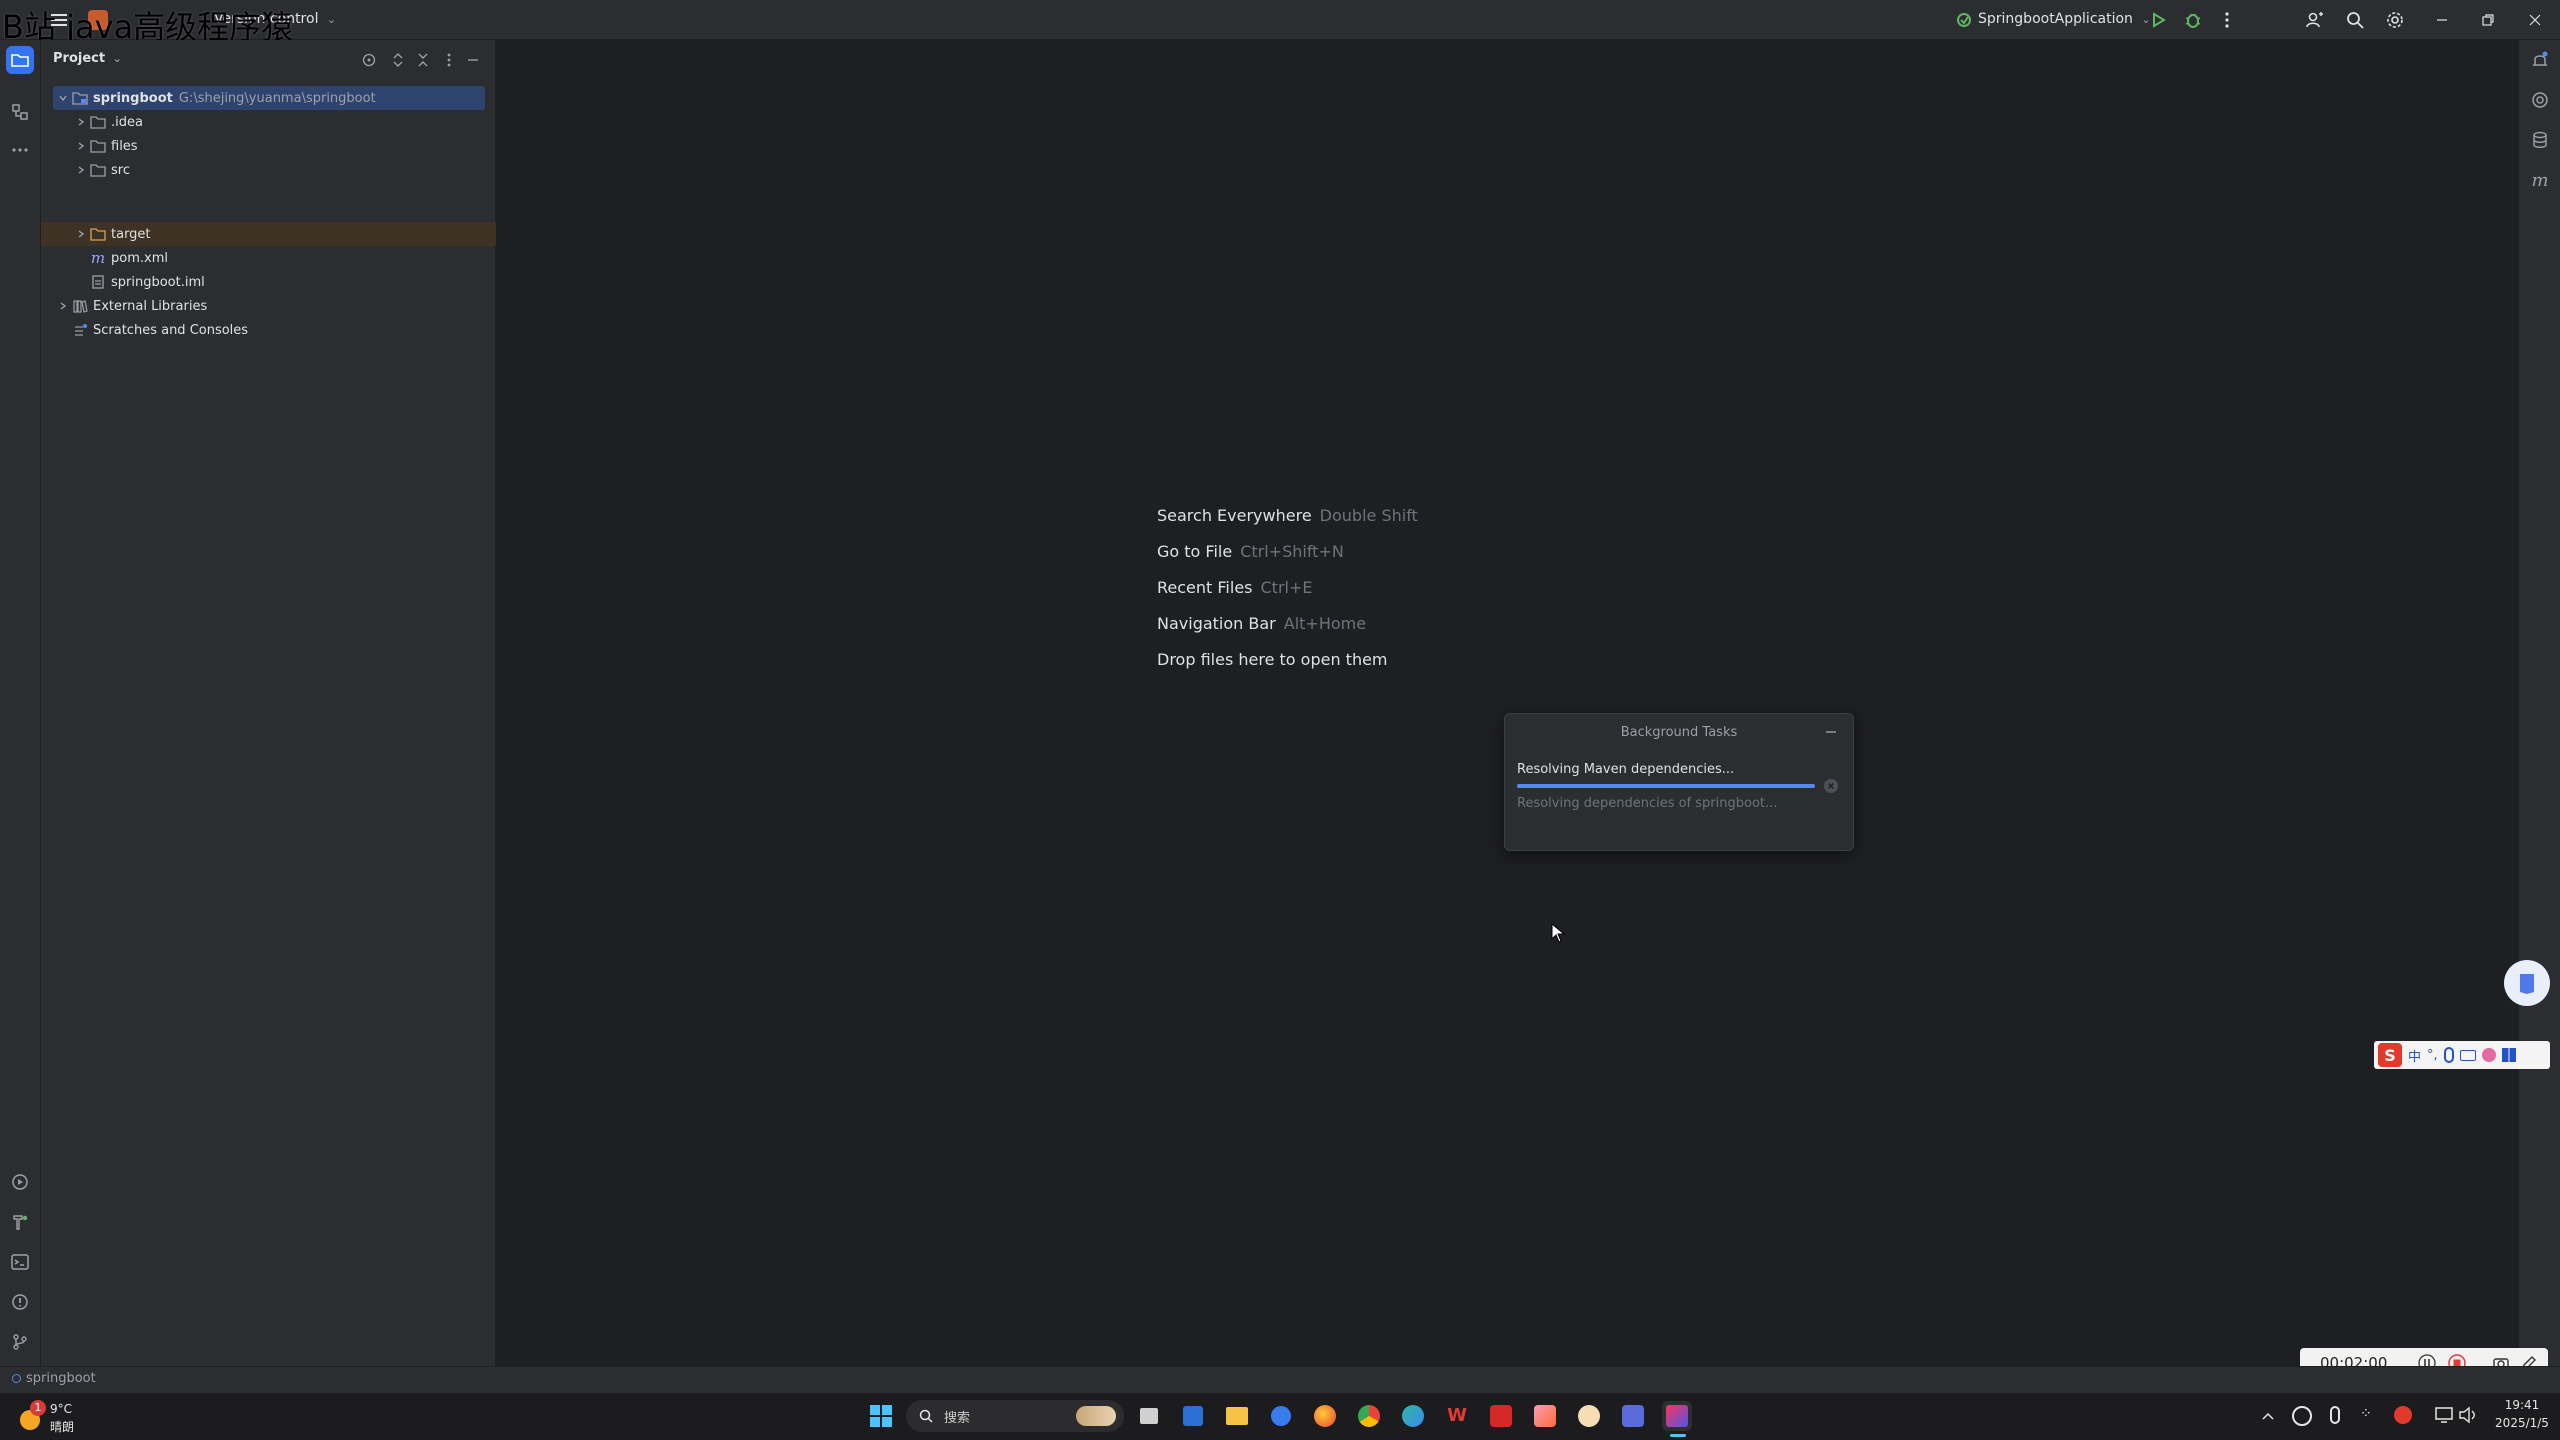 The height and width of the screenshot is (1440, 2560). Describe the element at coordinates (1261, 623) in the screenshot. I see `hint-navigation-bar: Navigation Bar Alt+Home` at that location.